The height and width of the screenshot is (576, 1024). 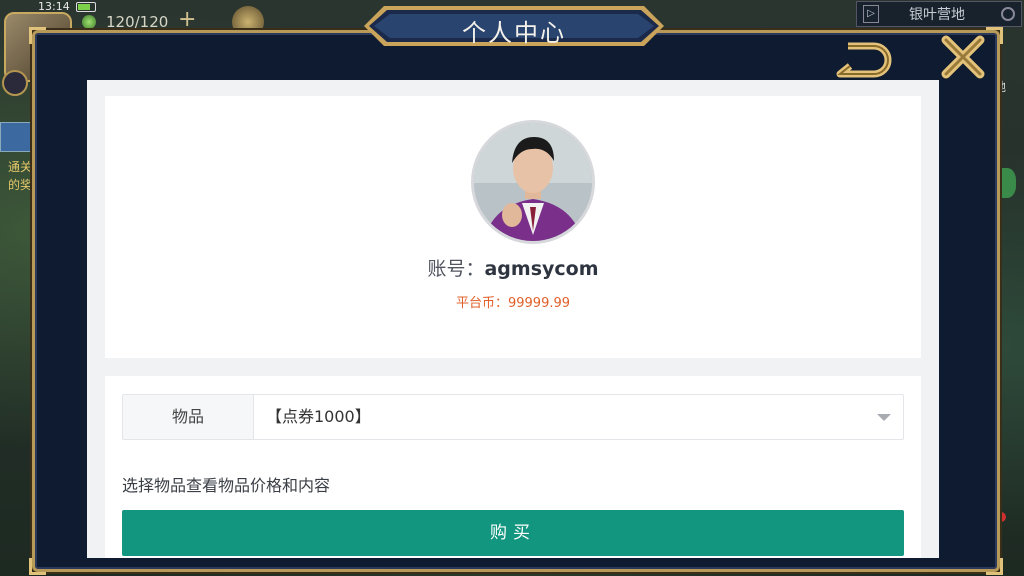 I want to click on location-label: 银叶营地, so click(x=937, y=15).